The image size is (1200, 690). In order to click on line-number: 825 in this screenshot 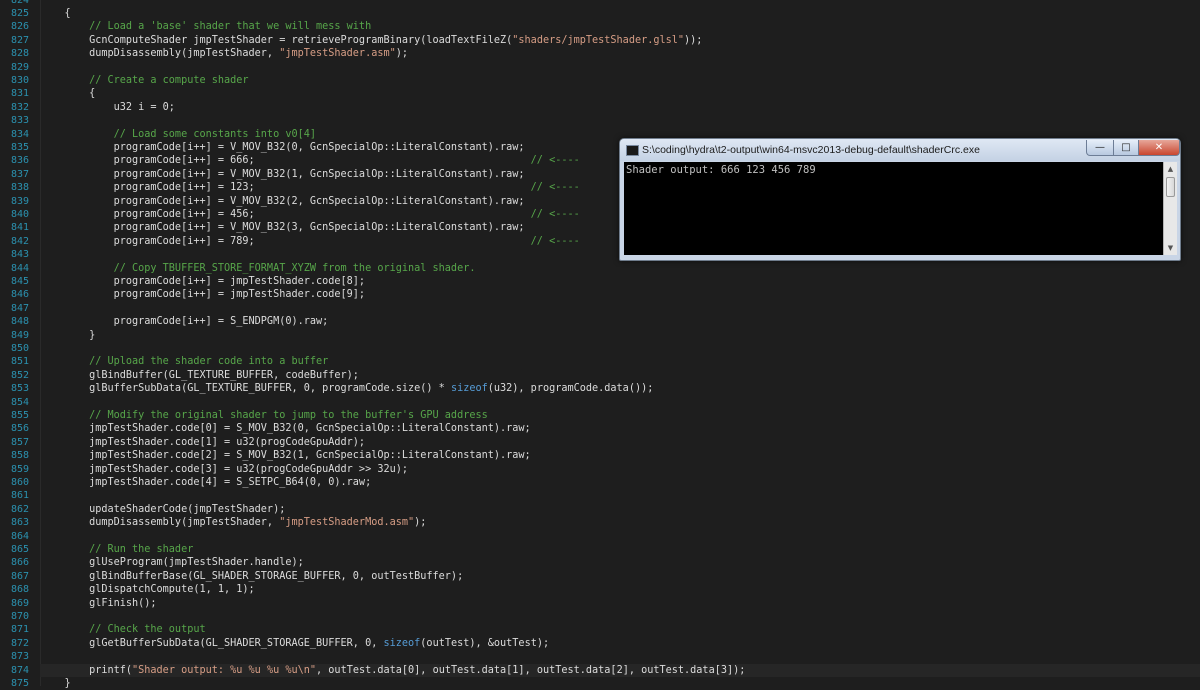, I will do `click(20, 13)`.